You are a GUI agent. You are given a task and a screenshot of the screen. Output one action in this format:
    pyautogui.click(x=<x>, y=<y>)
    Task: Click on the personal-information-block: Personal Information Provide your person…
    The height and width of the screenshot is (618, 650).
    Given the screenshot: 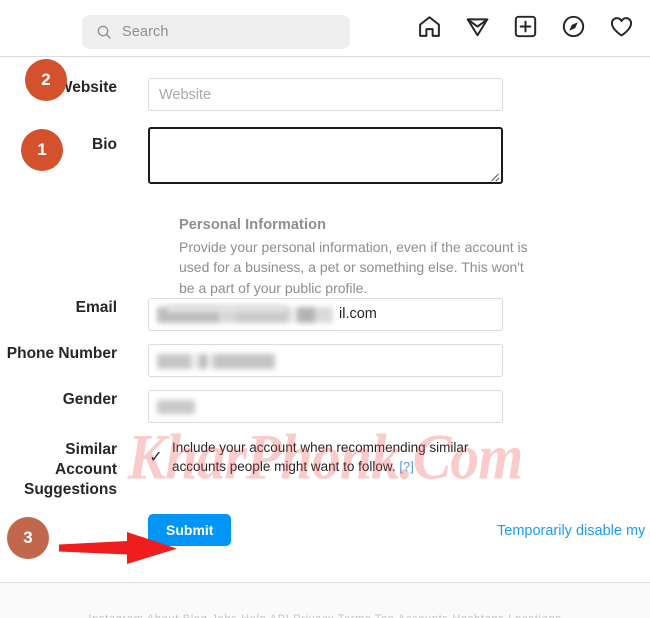 What is the action you would take?
    pyautogui.click(x=359, y=257)
    